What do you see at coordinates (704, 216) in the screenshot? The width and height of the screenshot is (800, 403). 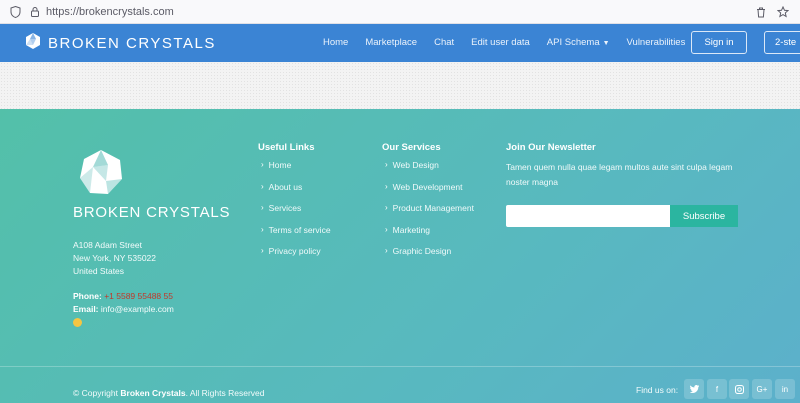 I see `subscribe-button: Subscribe` at bounding box center [704, 216].